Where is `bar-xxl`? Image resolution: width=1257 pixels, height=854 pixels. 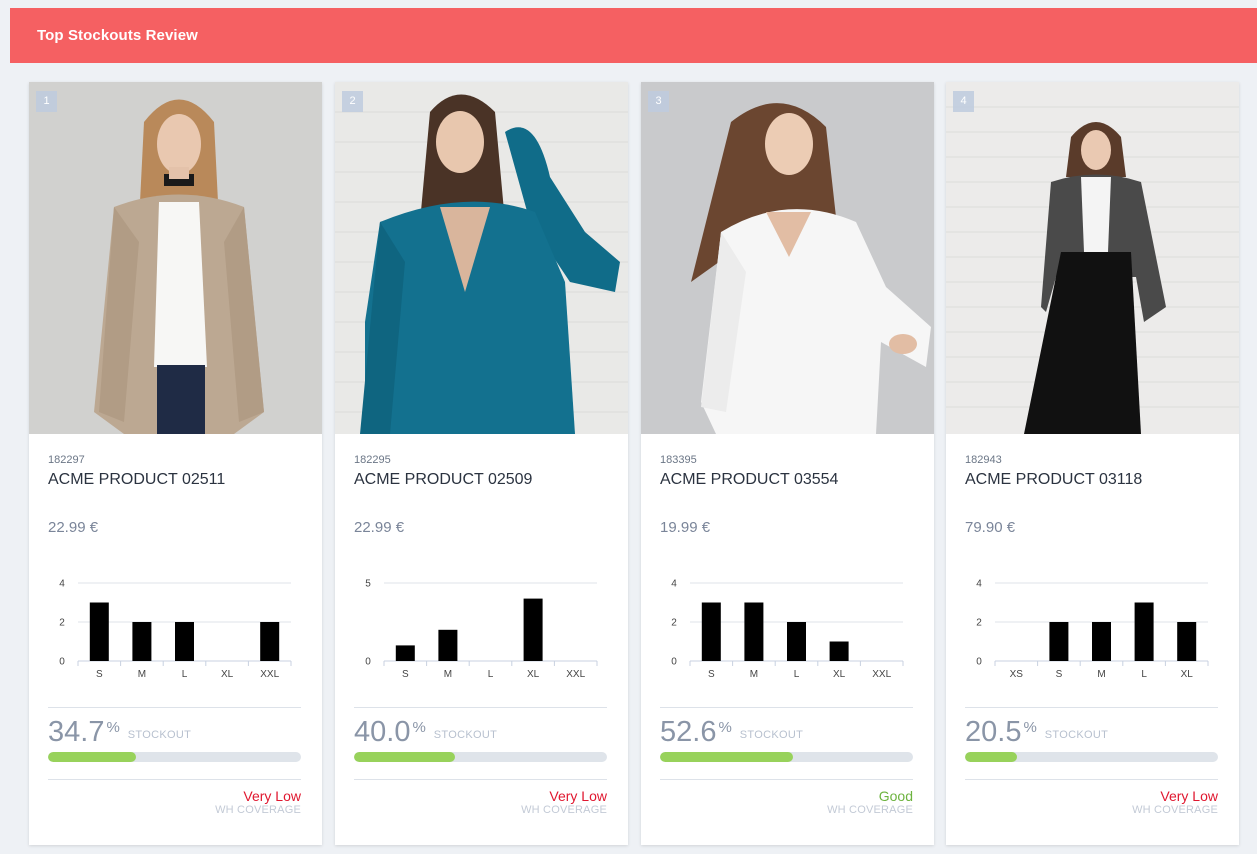 bar-xxl is located at coordinates (270, 641).